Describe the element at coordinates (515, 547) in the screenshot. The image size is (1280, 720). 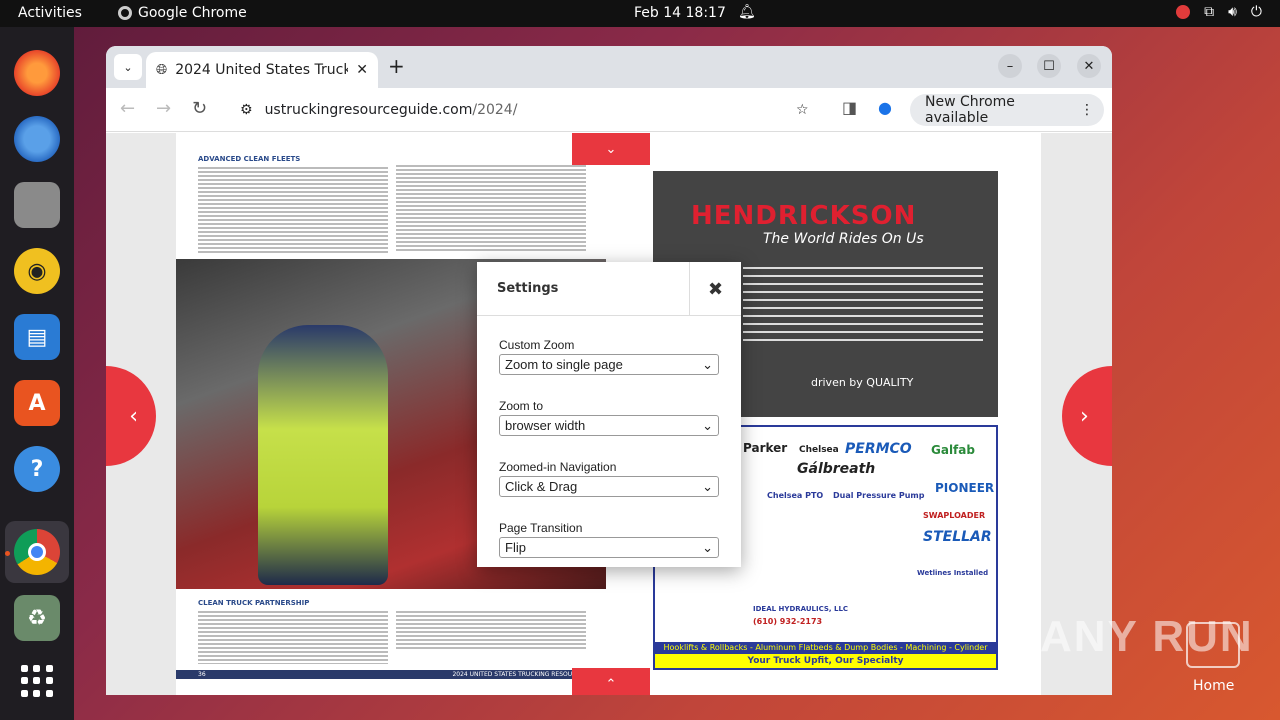
I see `page-transition-value: Flip` at that location.